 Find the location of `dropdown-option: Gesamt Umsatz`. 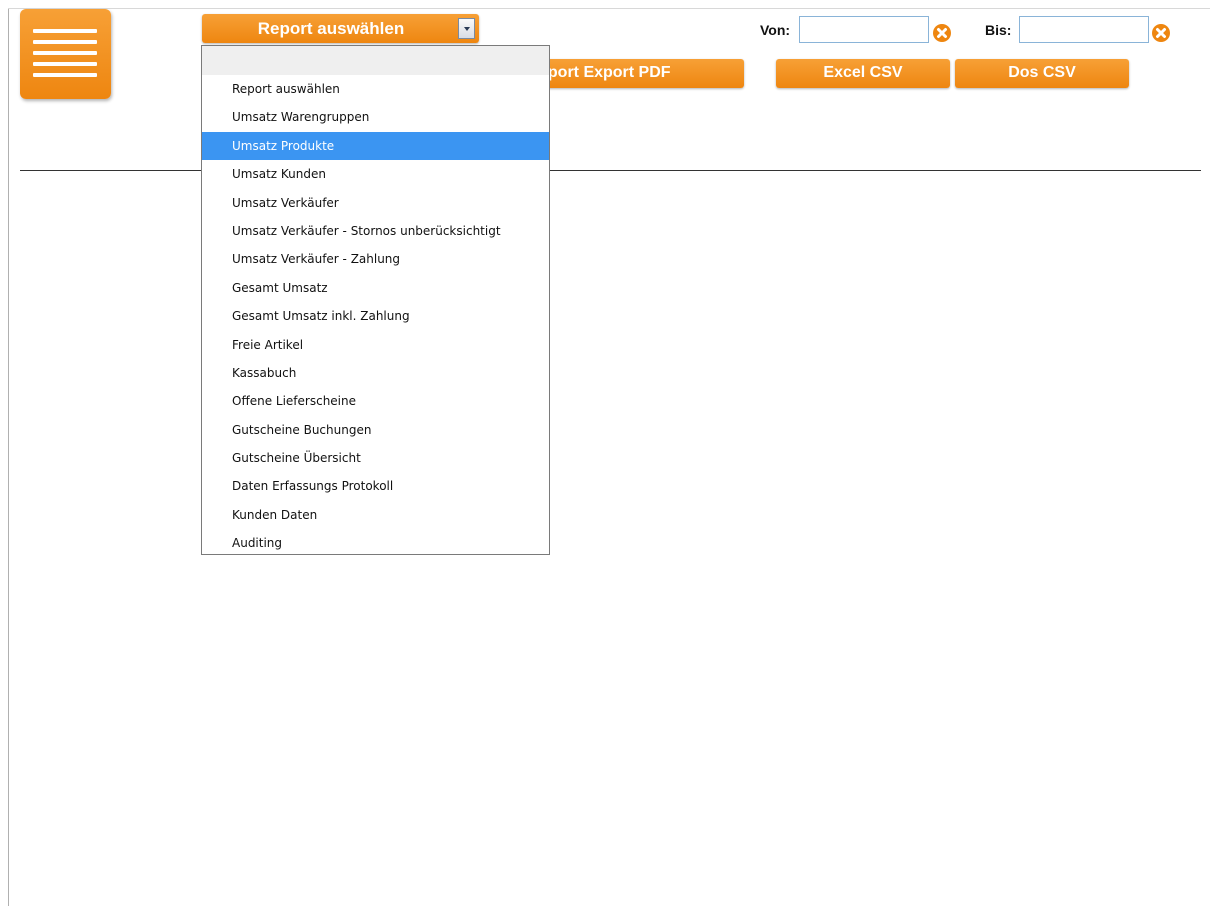

dropdown-option: Gesamt Umsatz is located at coordinates (375, 288).